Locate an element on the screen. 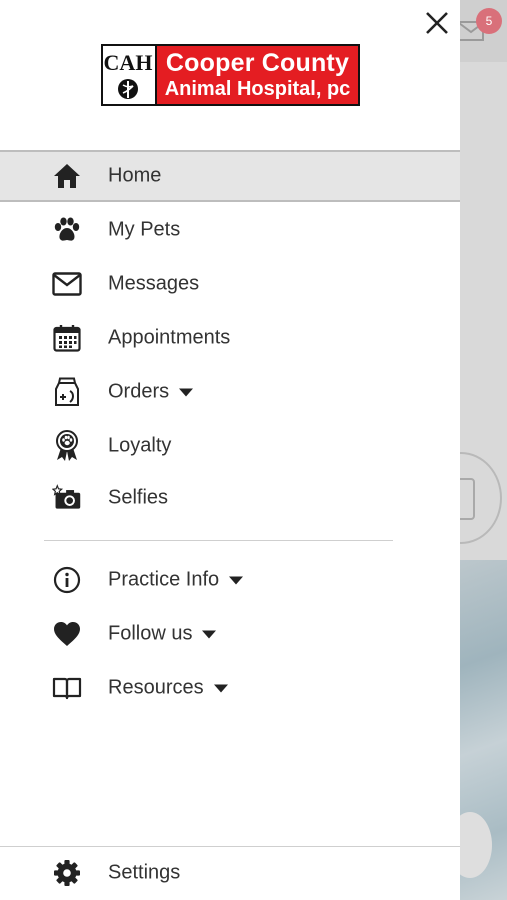 This screenshot has height=900, width=507. appointments-label-text: Appointments is located at coordinates (169, 337).